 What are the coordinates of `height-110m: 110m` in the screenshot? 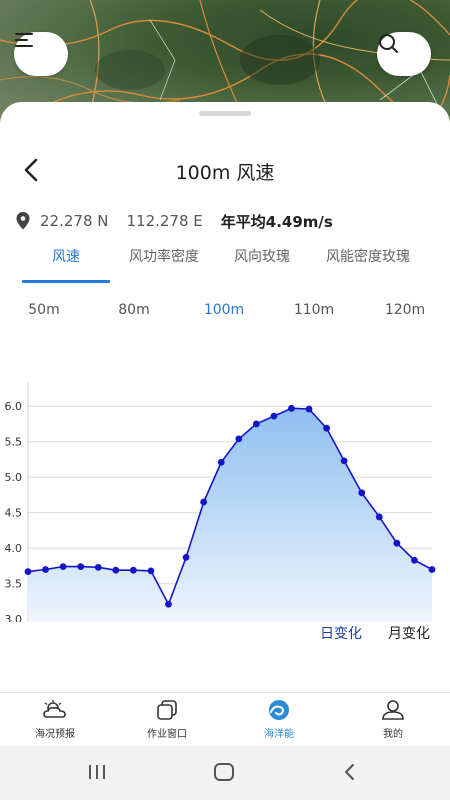 It's located at (314, 310).